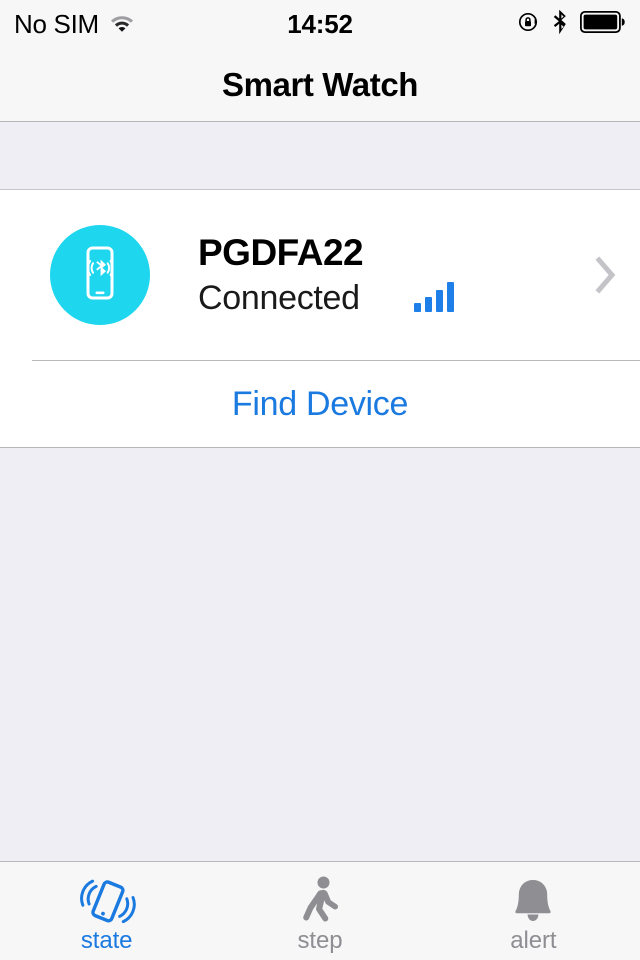 This screenshot has width=640, height=960. Describe the element at coordinates (320, 901) in the screenshot. I see `walking-person-icon` at that location.